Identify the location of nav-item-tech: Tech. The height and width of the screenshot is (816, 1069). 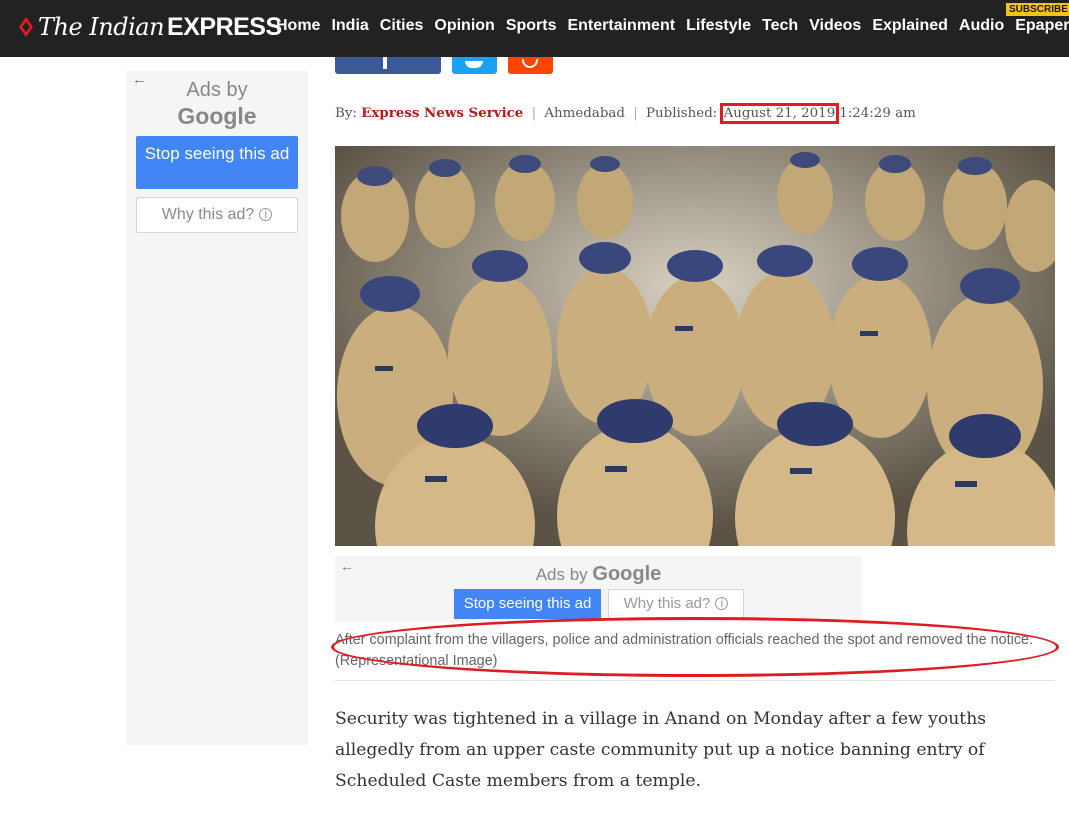
(780, 26).